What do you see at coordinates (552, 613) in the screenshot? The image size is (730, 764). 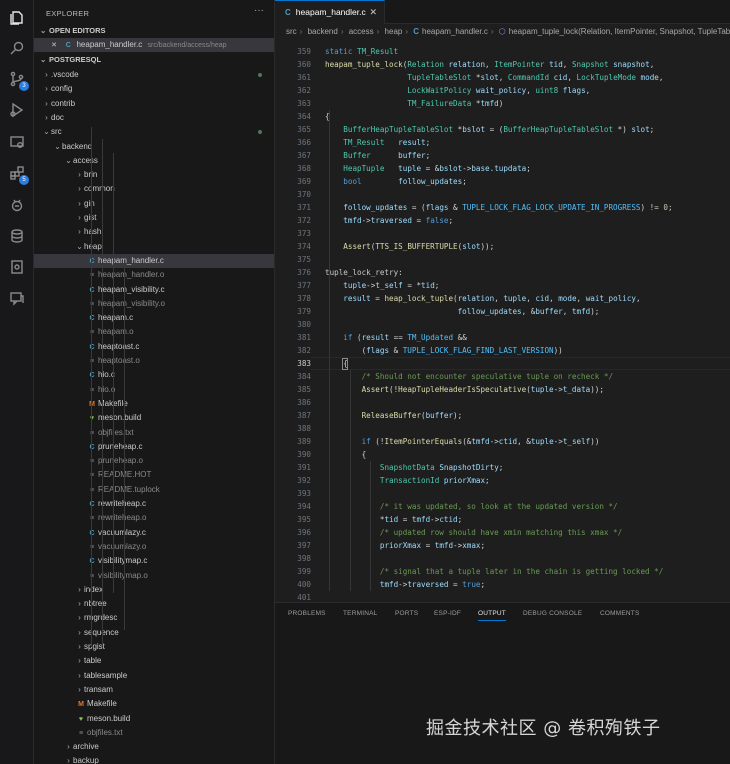 I see `tab-debug-console: DEBUG CONSOLE` at bounding box center [552, 613].